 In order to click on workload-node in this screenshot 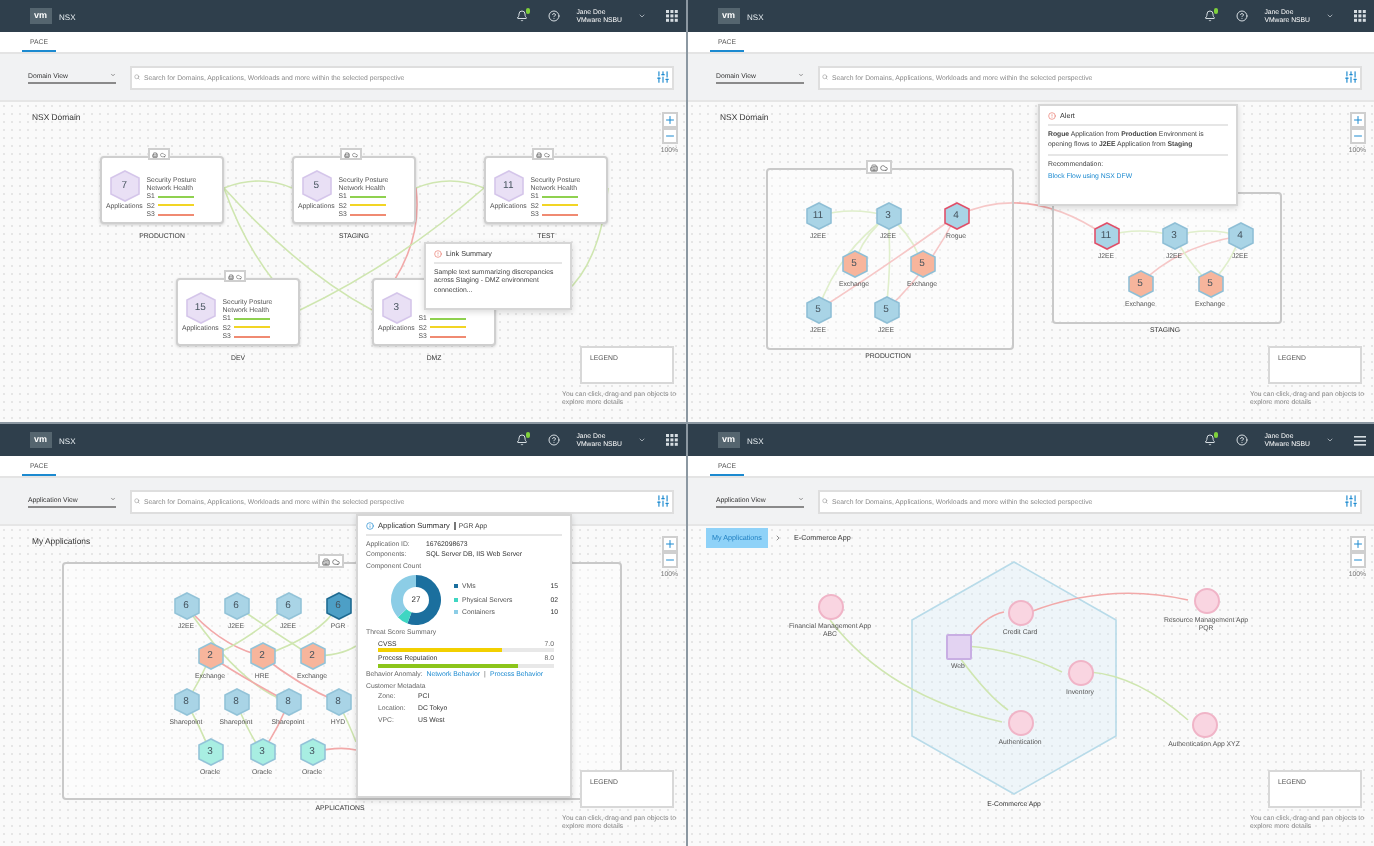, I will do `click(958, 646)`.